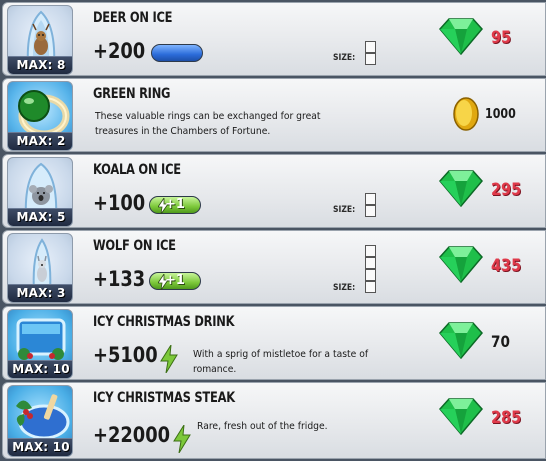  What do you see at coordinates (137, 170) in the screenshot?
I see `item-title: KOALA ON ICE` at bounding box center [137, 170].